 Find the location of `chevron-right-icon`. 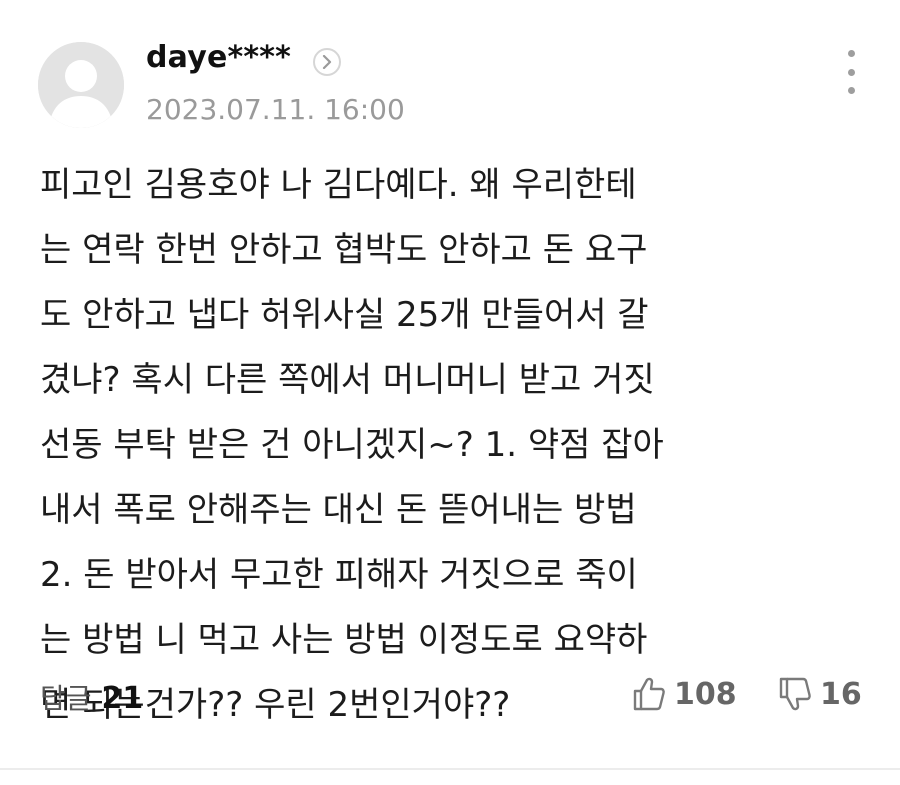

chevron-right-icon is located at coordinates (327, 62).